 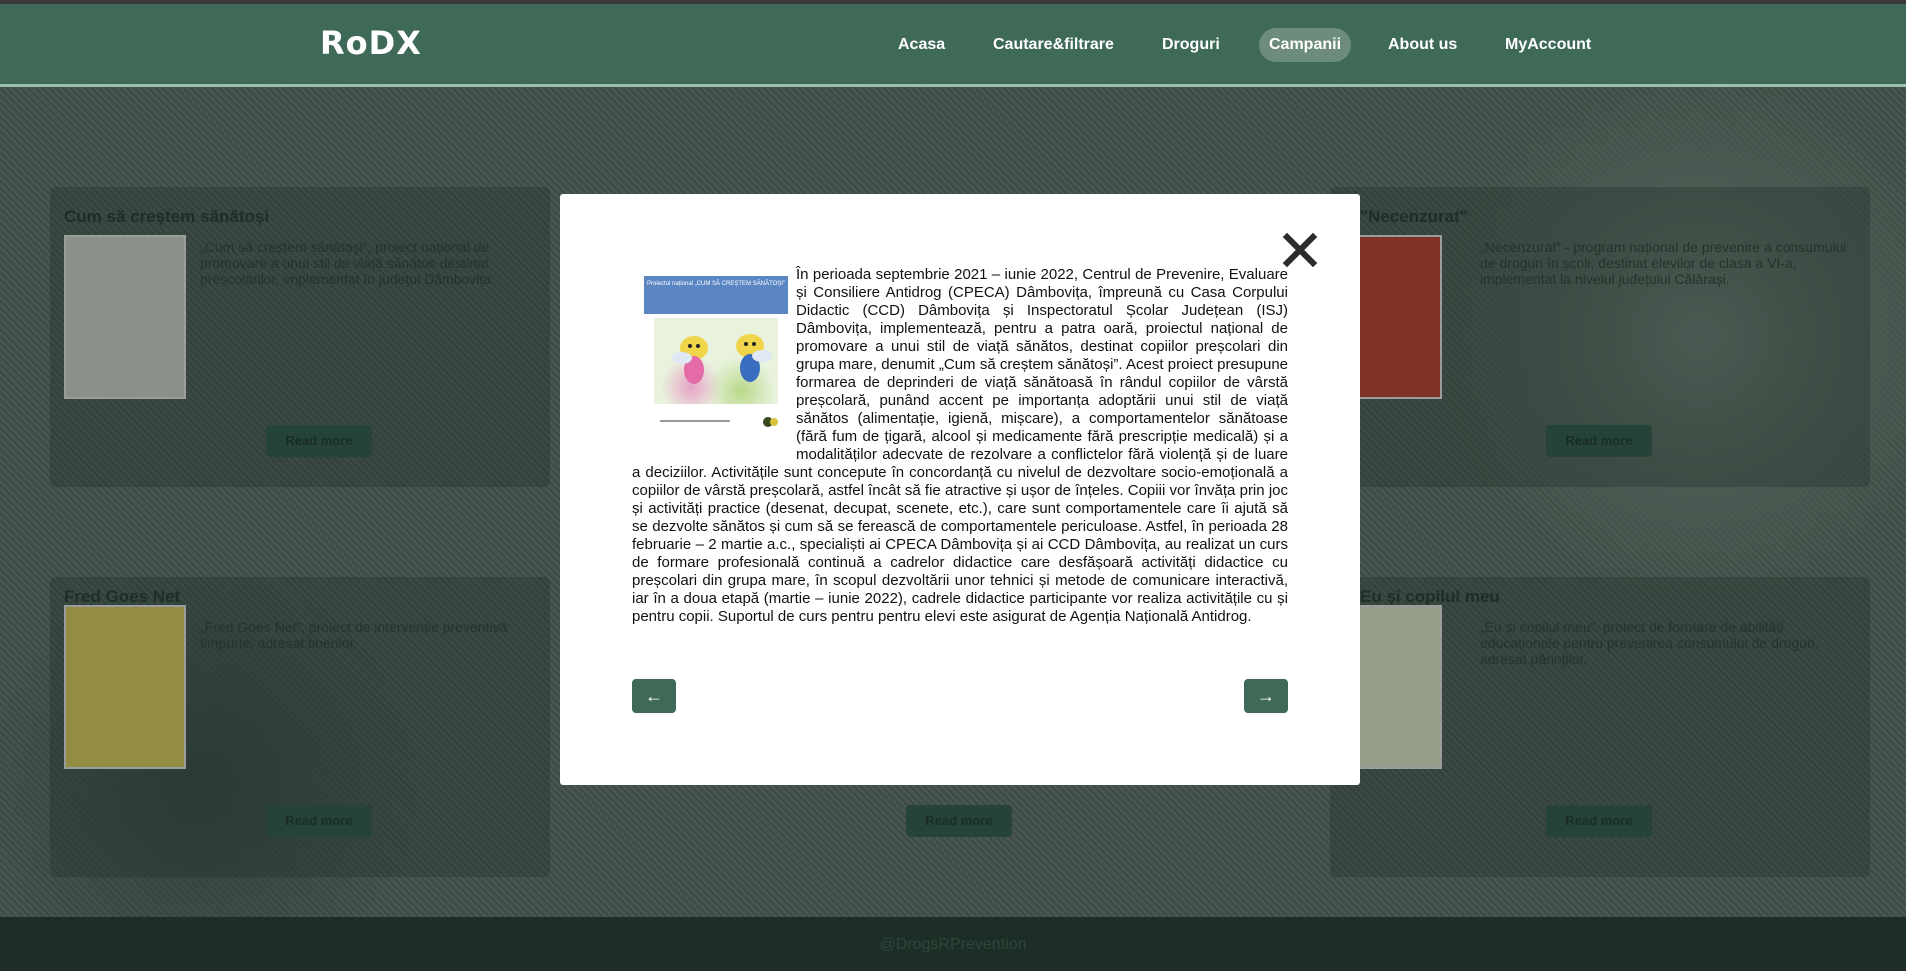 What do you see at coordinates (1422, 45) in the screenshot?
I see `nav-item-about-us: About us` at bounding box center [1422, 45].